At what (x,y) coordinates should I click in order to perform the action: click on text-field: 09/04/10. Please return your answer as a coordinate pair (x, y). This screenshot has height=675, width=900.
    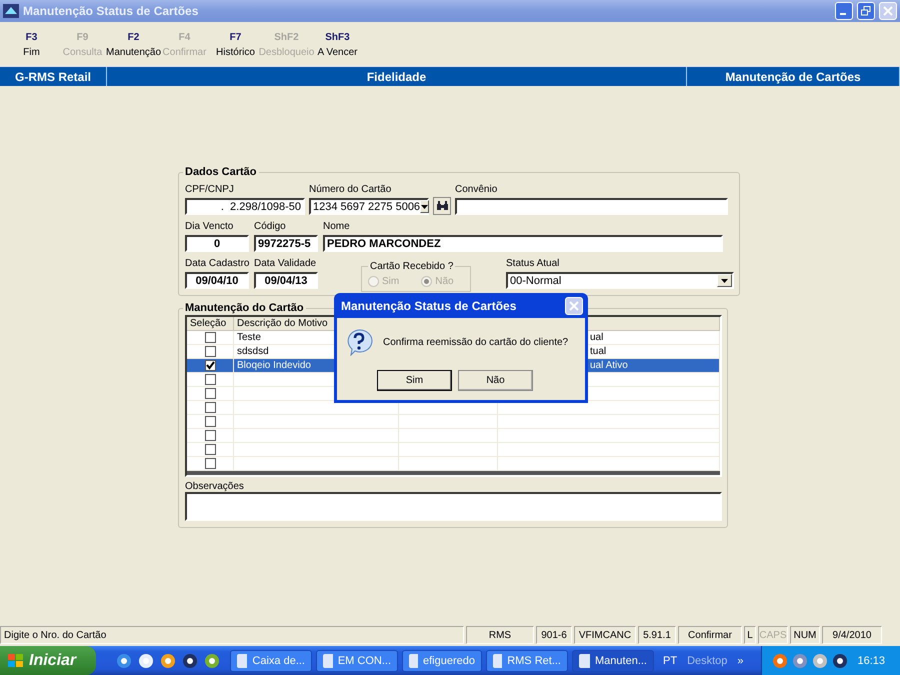
    Looking at the image, I should click on (217, 280).